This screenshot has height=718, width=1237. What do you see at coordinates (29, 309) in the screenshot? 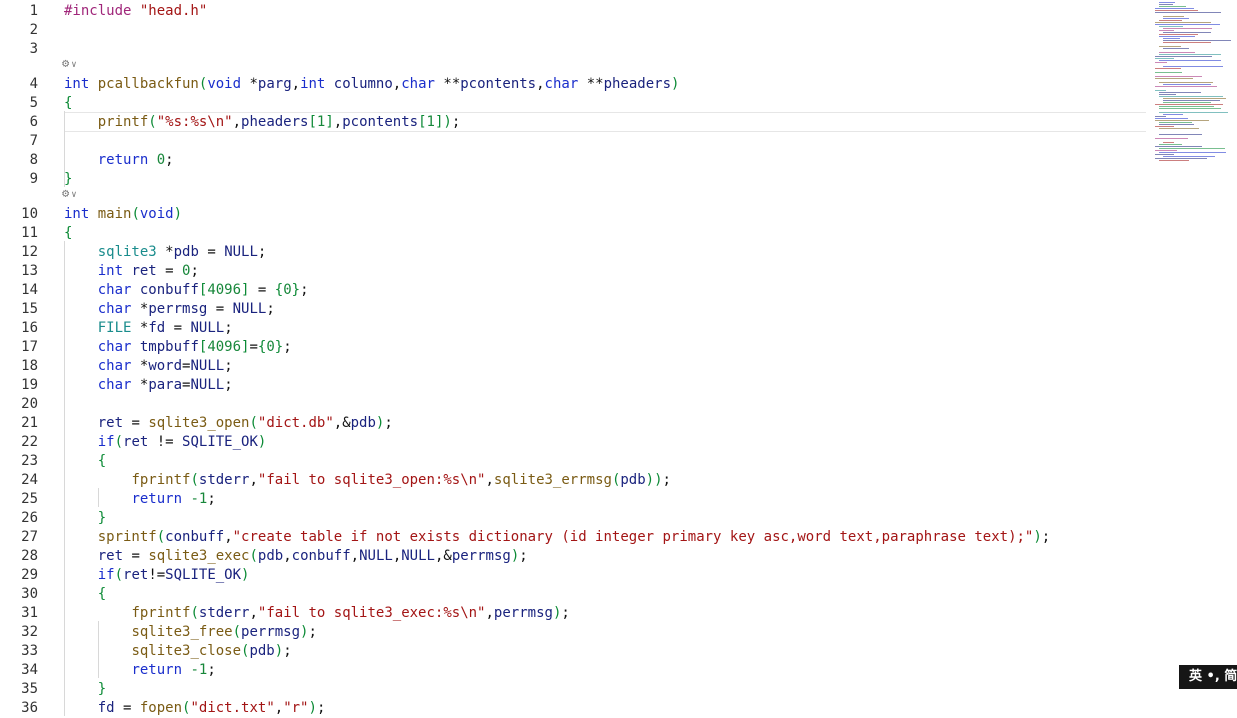
I see `line-number: 15` at bounding box center [29, 309].